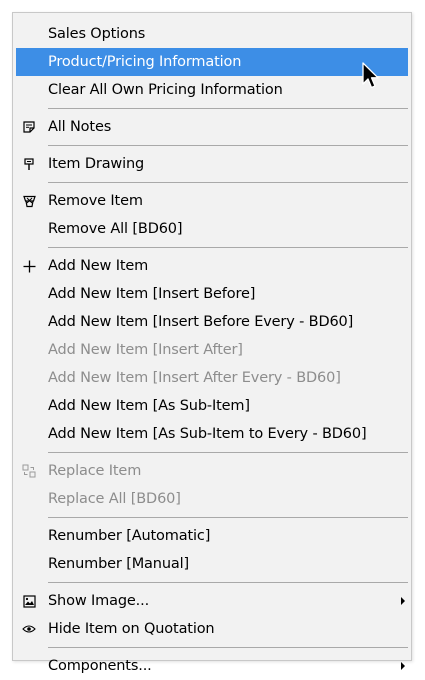 The height and width of the screenshot is (680, 425). What do you see at coordinates (97, 34) in the screenshot?
I see `menu-item-label: Sales Options` at bounding box center [97, 34].